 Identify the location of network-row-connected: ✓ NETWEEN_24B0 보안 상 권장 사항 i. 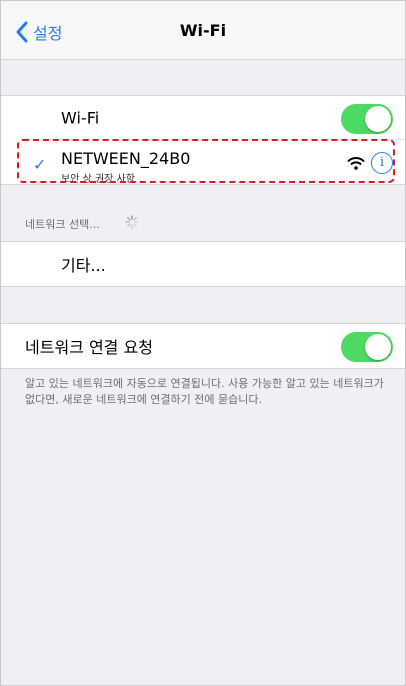
(203, 162).